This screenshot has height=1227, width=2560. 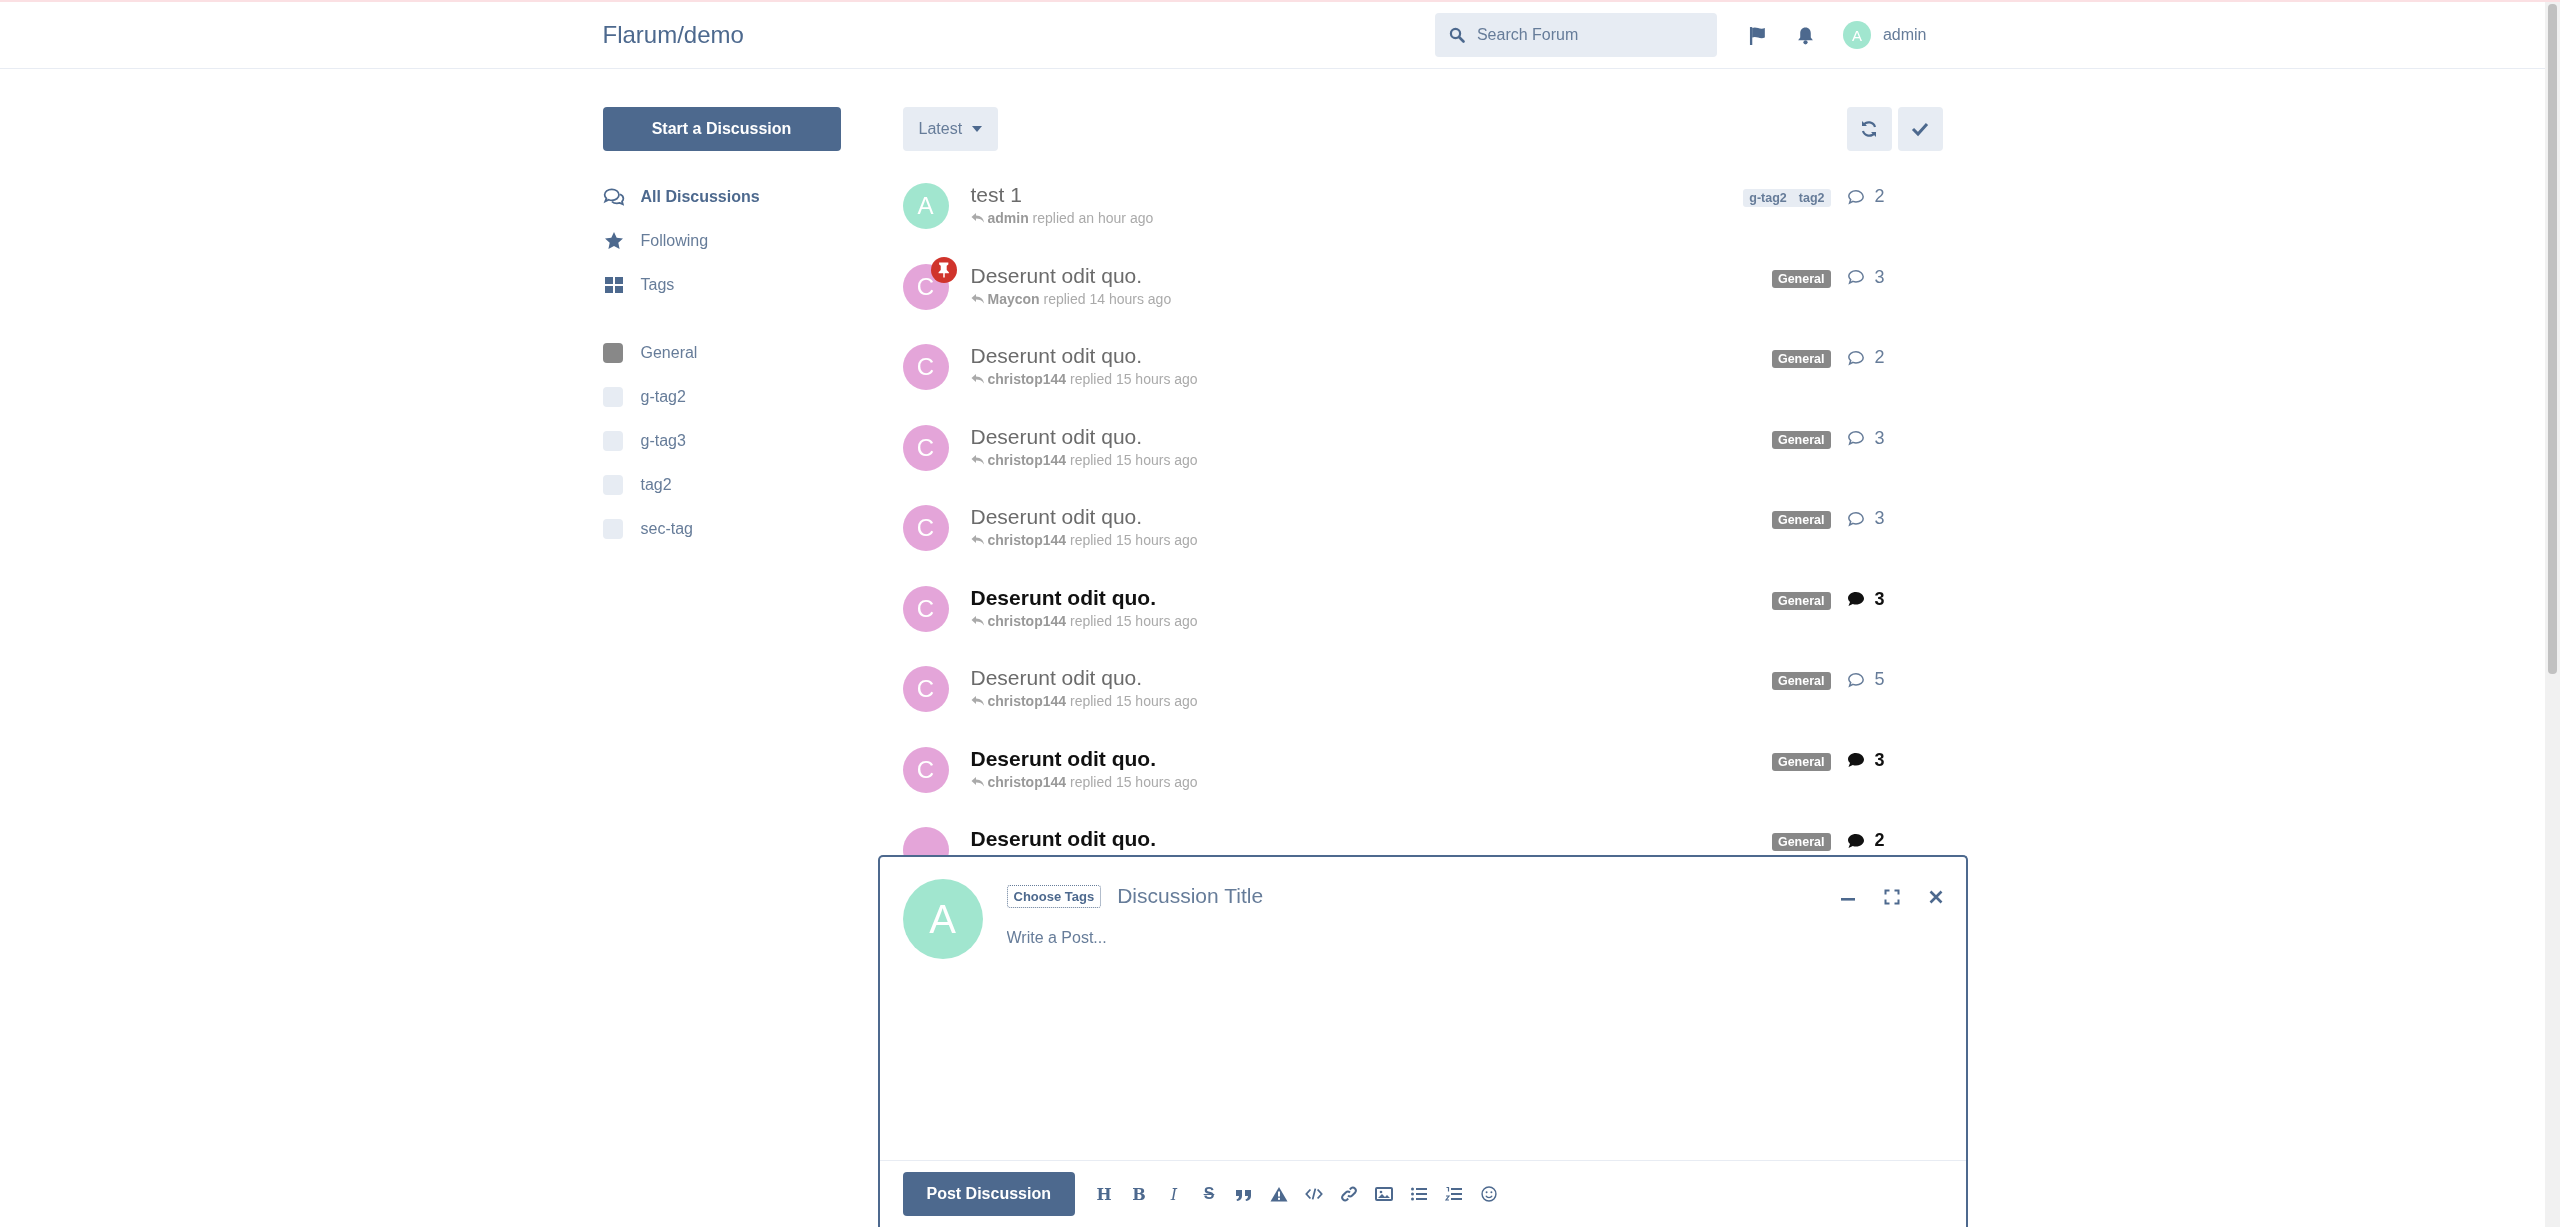 What do you see at coordinates (752, 285) in the screenshot?
I see `nav-item: Tags` at bounding box center [752, 285].